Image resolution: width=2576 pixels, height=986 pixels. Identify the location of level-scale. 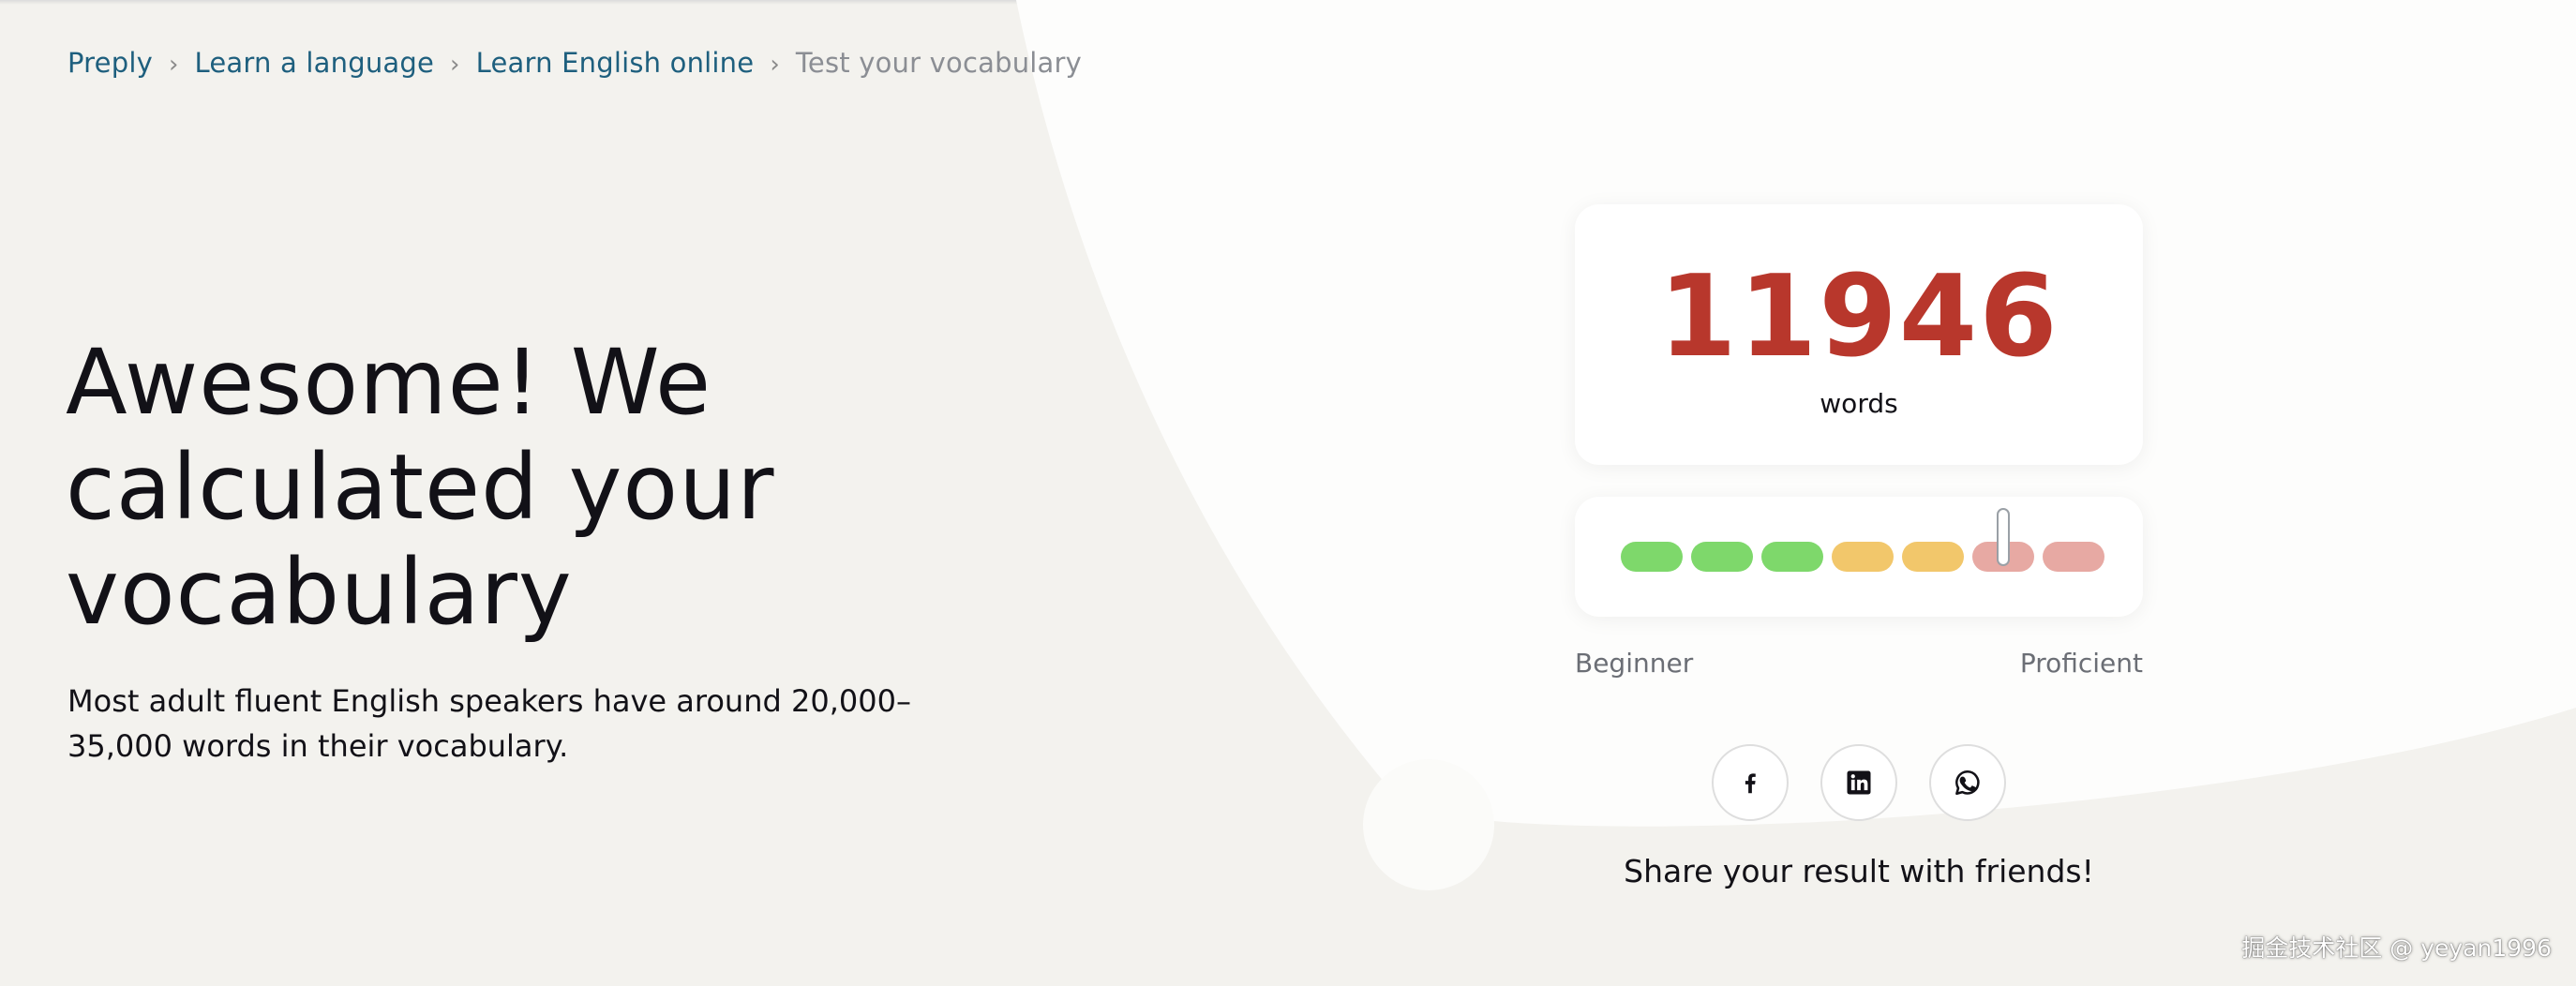
(1862, 557).